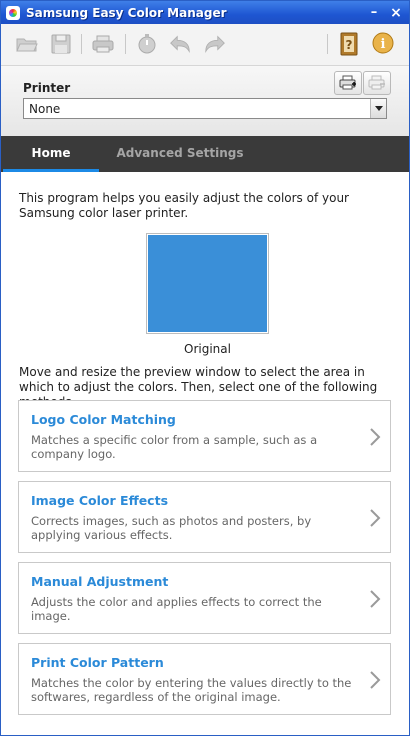 The width and height of the screenshot is (410, 736). What do you see at coordinates (207, 349) in the screenshot?
I see `preview-caption: Original` at bounding box center [207, 349].